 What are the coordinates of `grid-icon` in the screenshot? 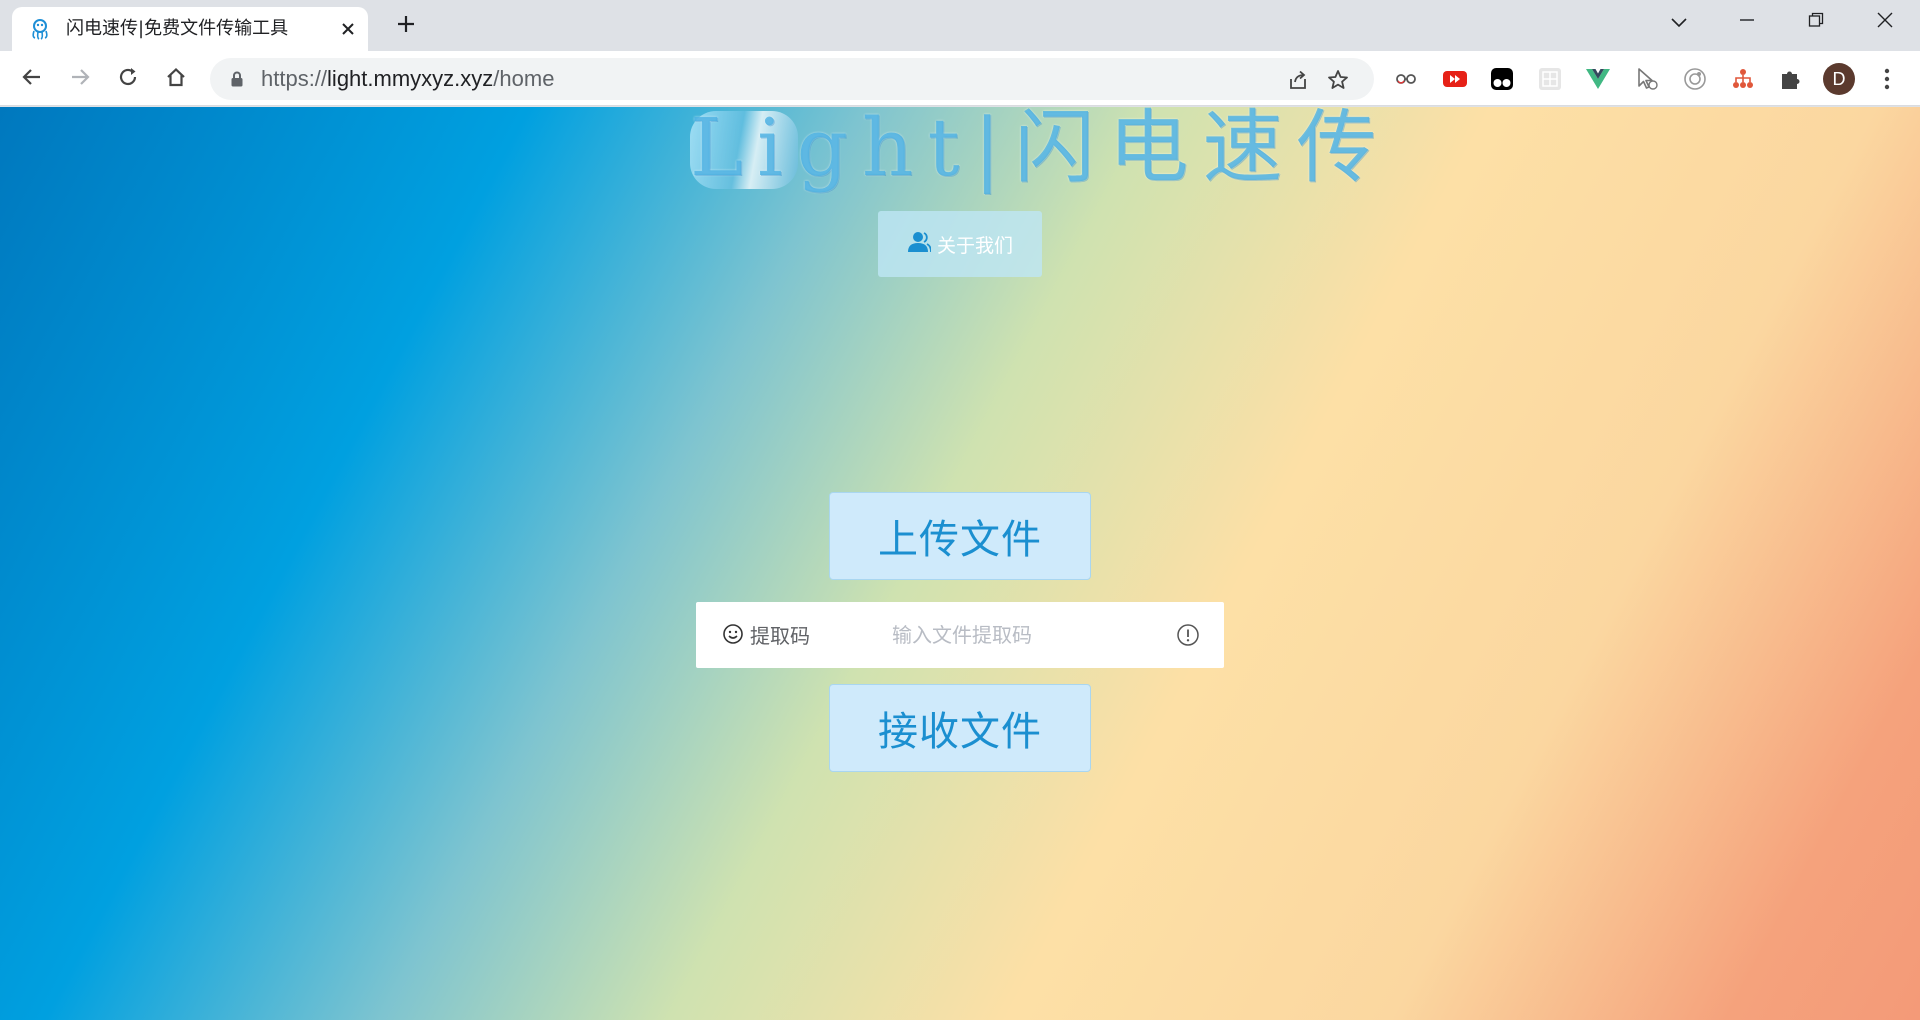 It's located at (1550, 79).